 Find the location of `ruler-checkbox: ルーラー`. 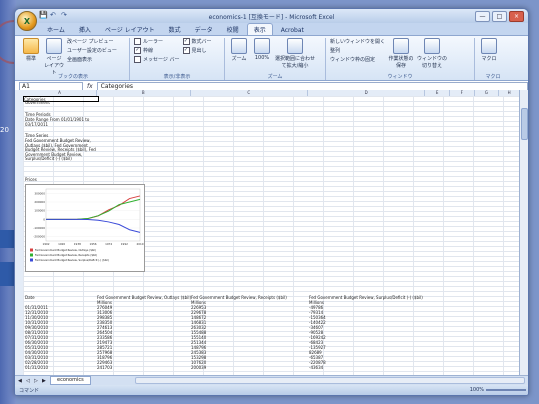

ruler-checkbox: ルーラー is located at coordinates (157, 41).